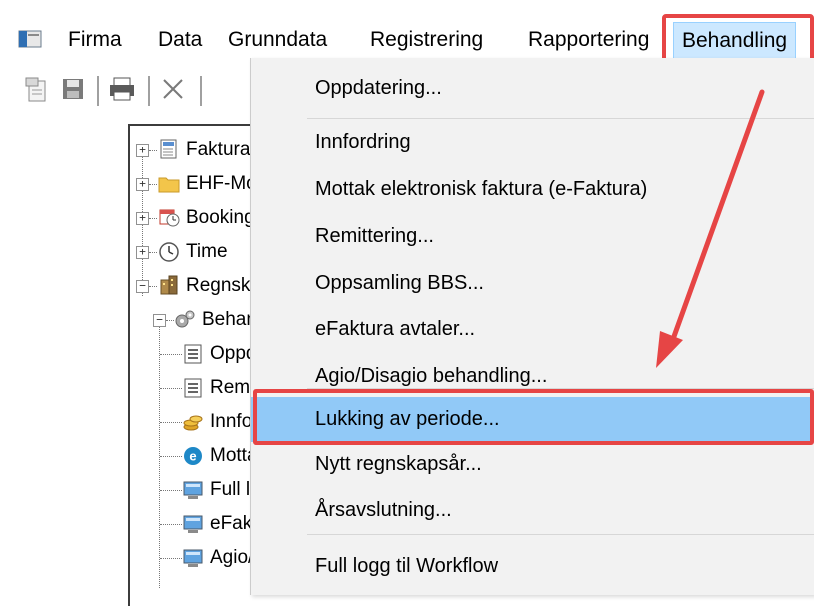 The width and height of the screenshot is (814, 606). I want to click on tree-item-efaktura: eFaktu, so click(200, 524).